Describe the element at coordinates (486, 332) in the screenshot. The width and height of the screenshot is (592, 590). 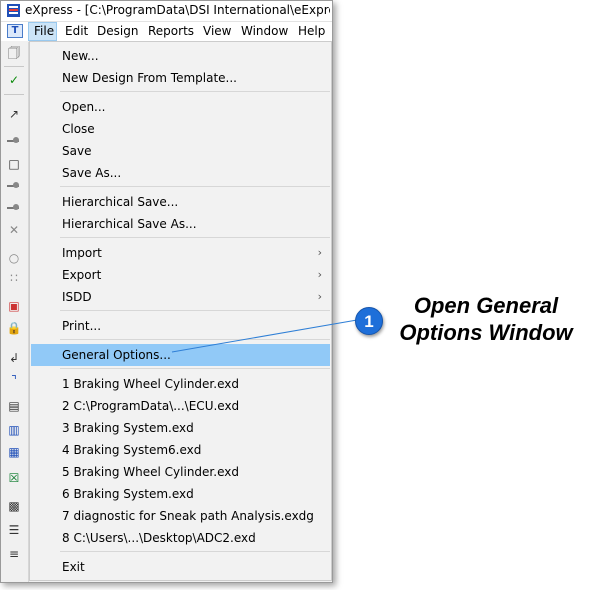
I see `callout-line-2: Options Window` at that location.